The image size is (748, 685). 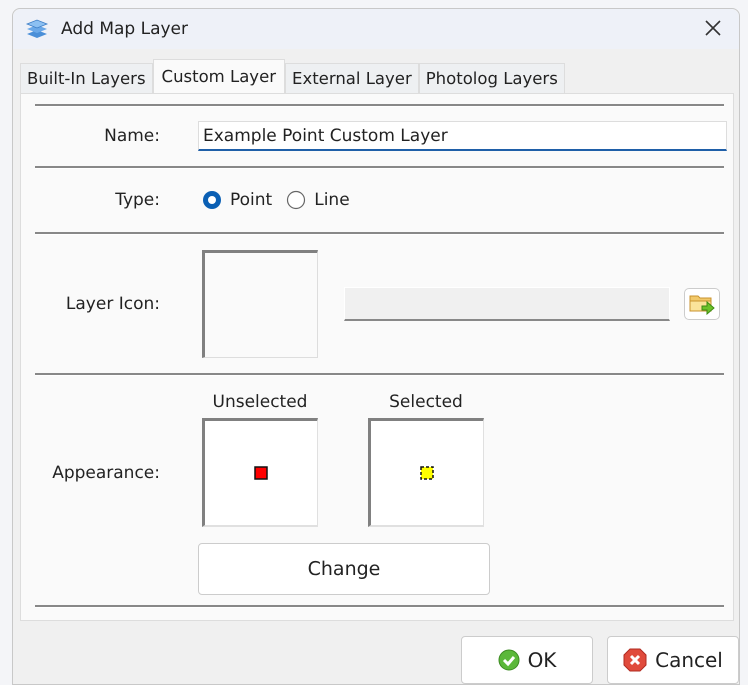 I want to click on folder-icon, so click(x=702, y=304).